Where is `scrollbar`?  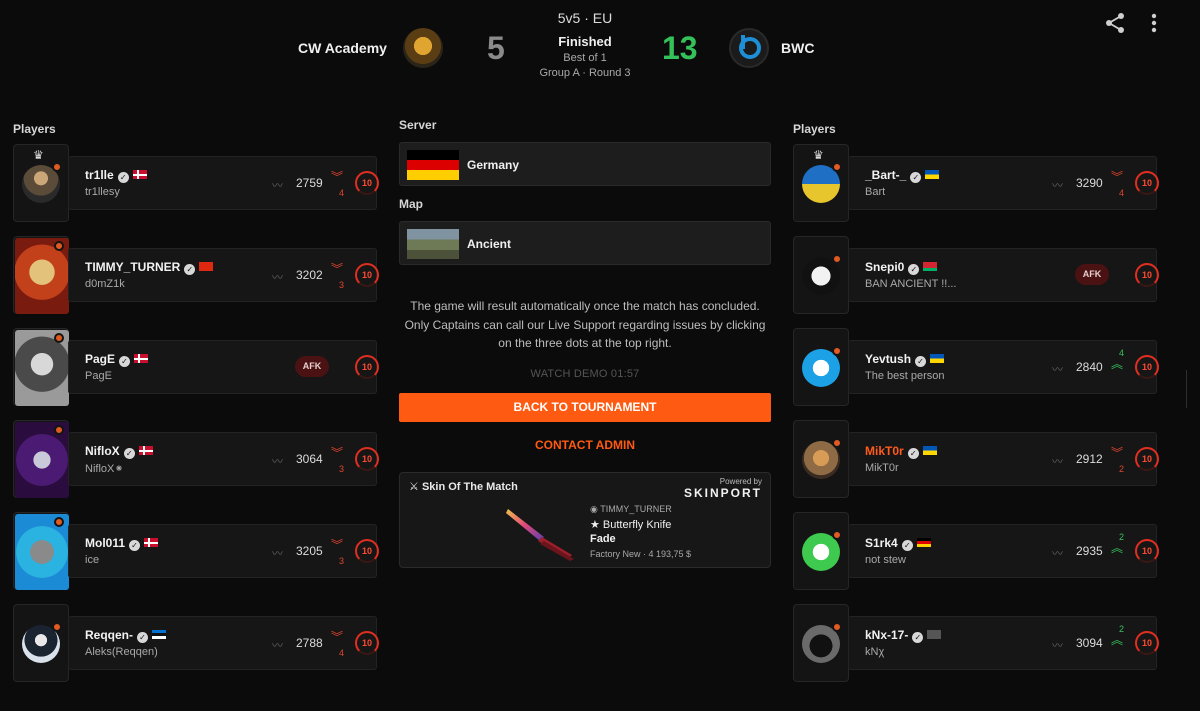
scrollbar is located at coordinates (1186, 389).